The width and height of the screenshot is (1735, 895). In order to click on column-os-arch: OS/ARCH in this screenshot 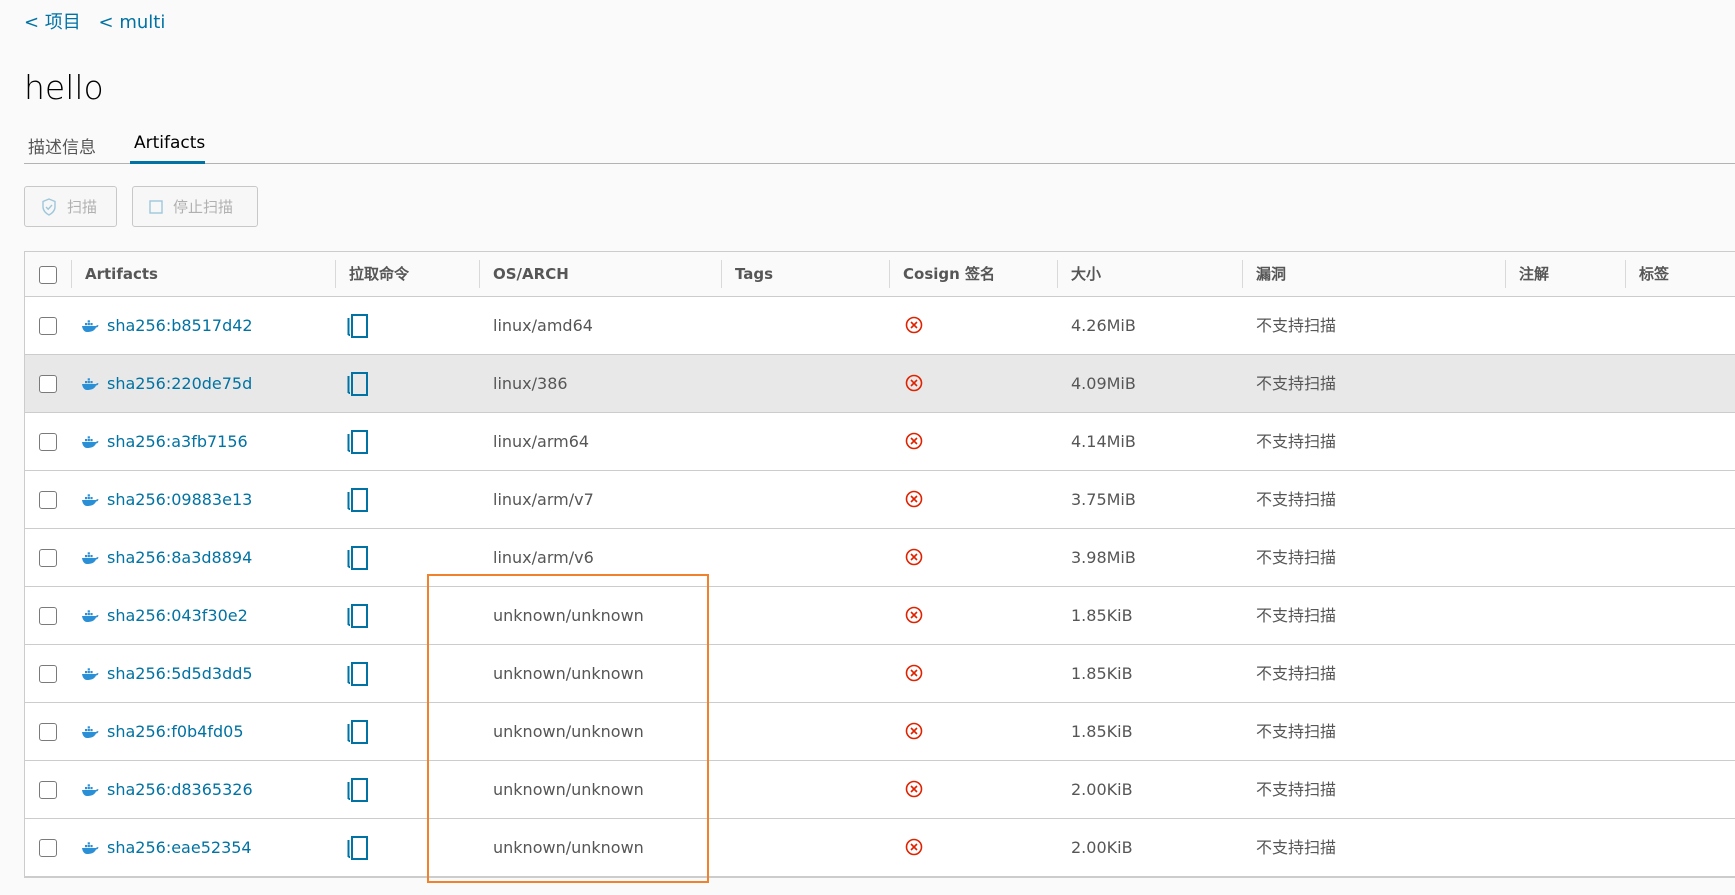, I will do `click(524, 274)`.